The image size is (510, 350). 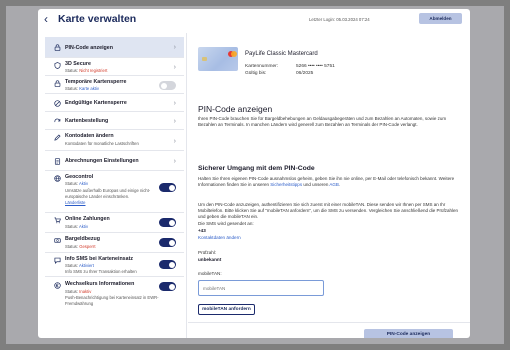 I want to click on check-label: Prüfzahl:, so click(x=207, y=252).